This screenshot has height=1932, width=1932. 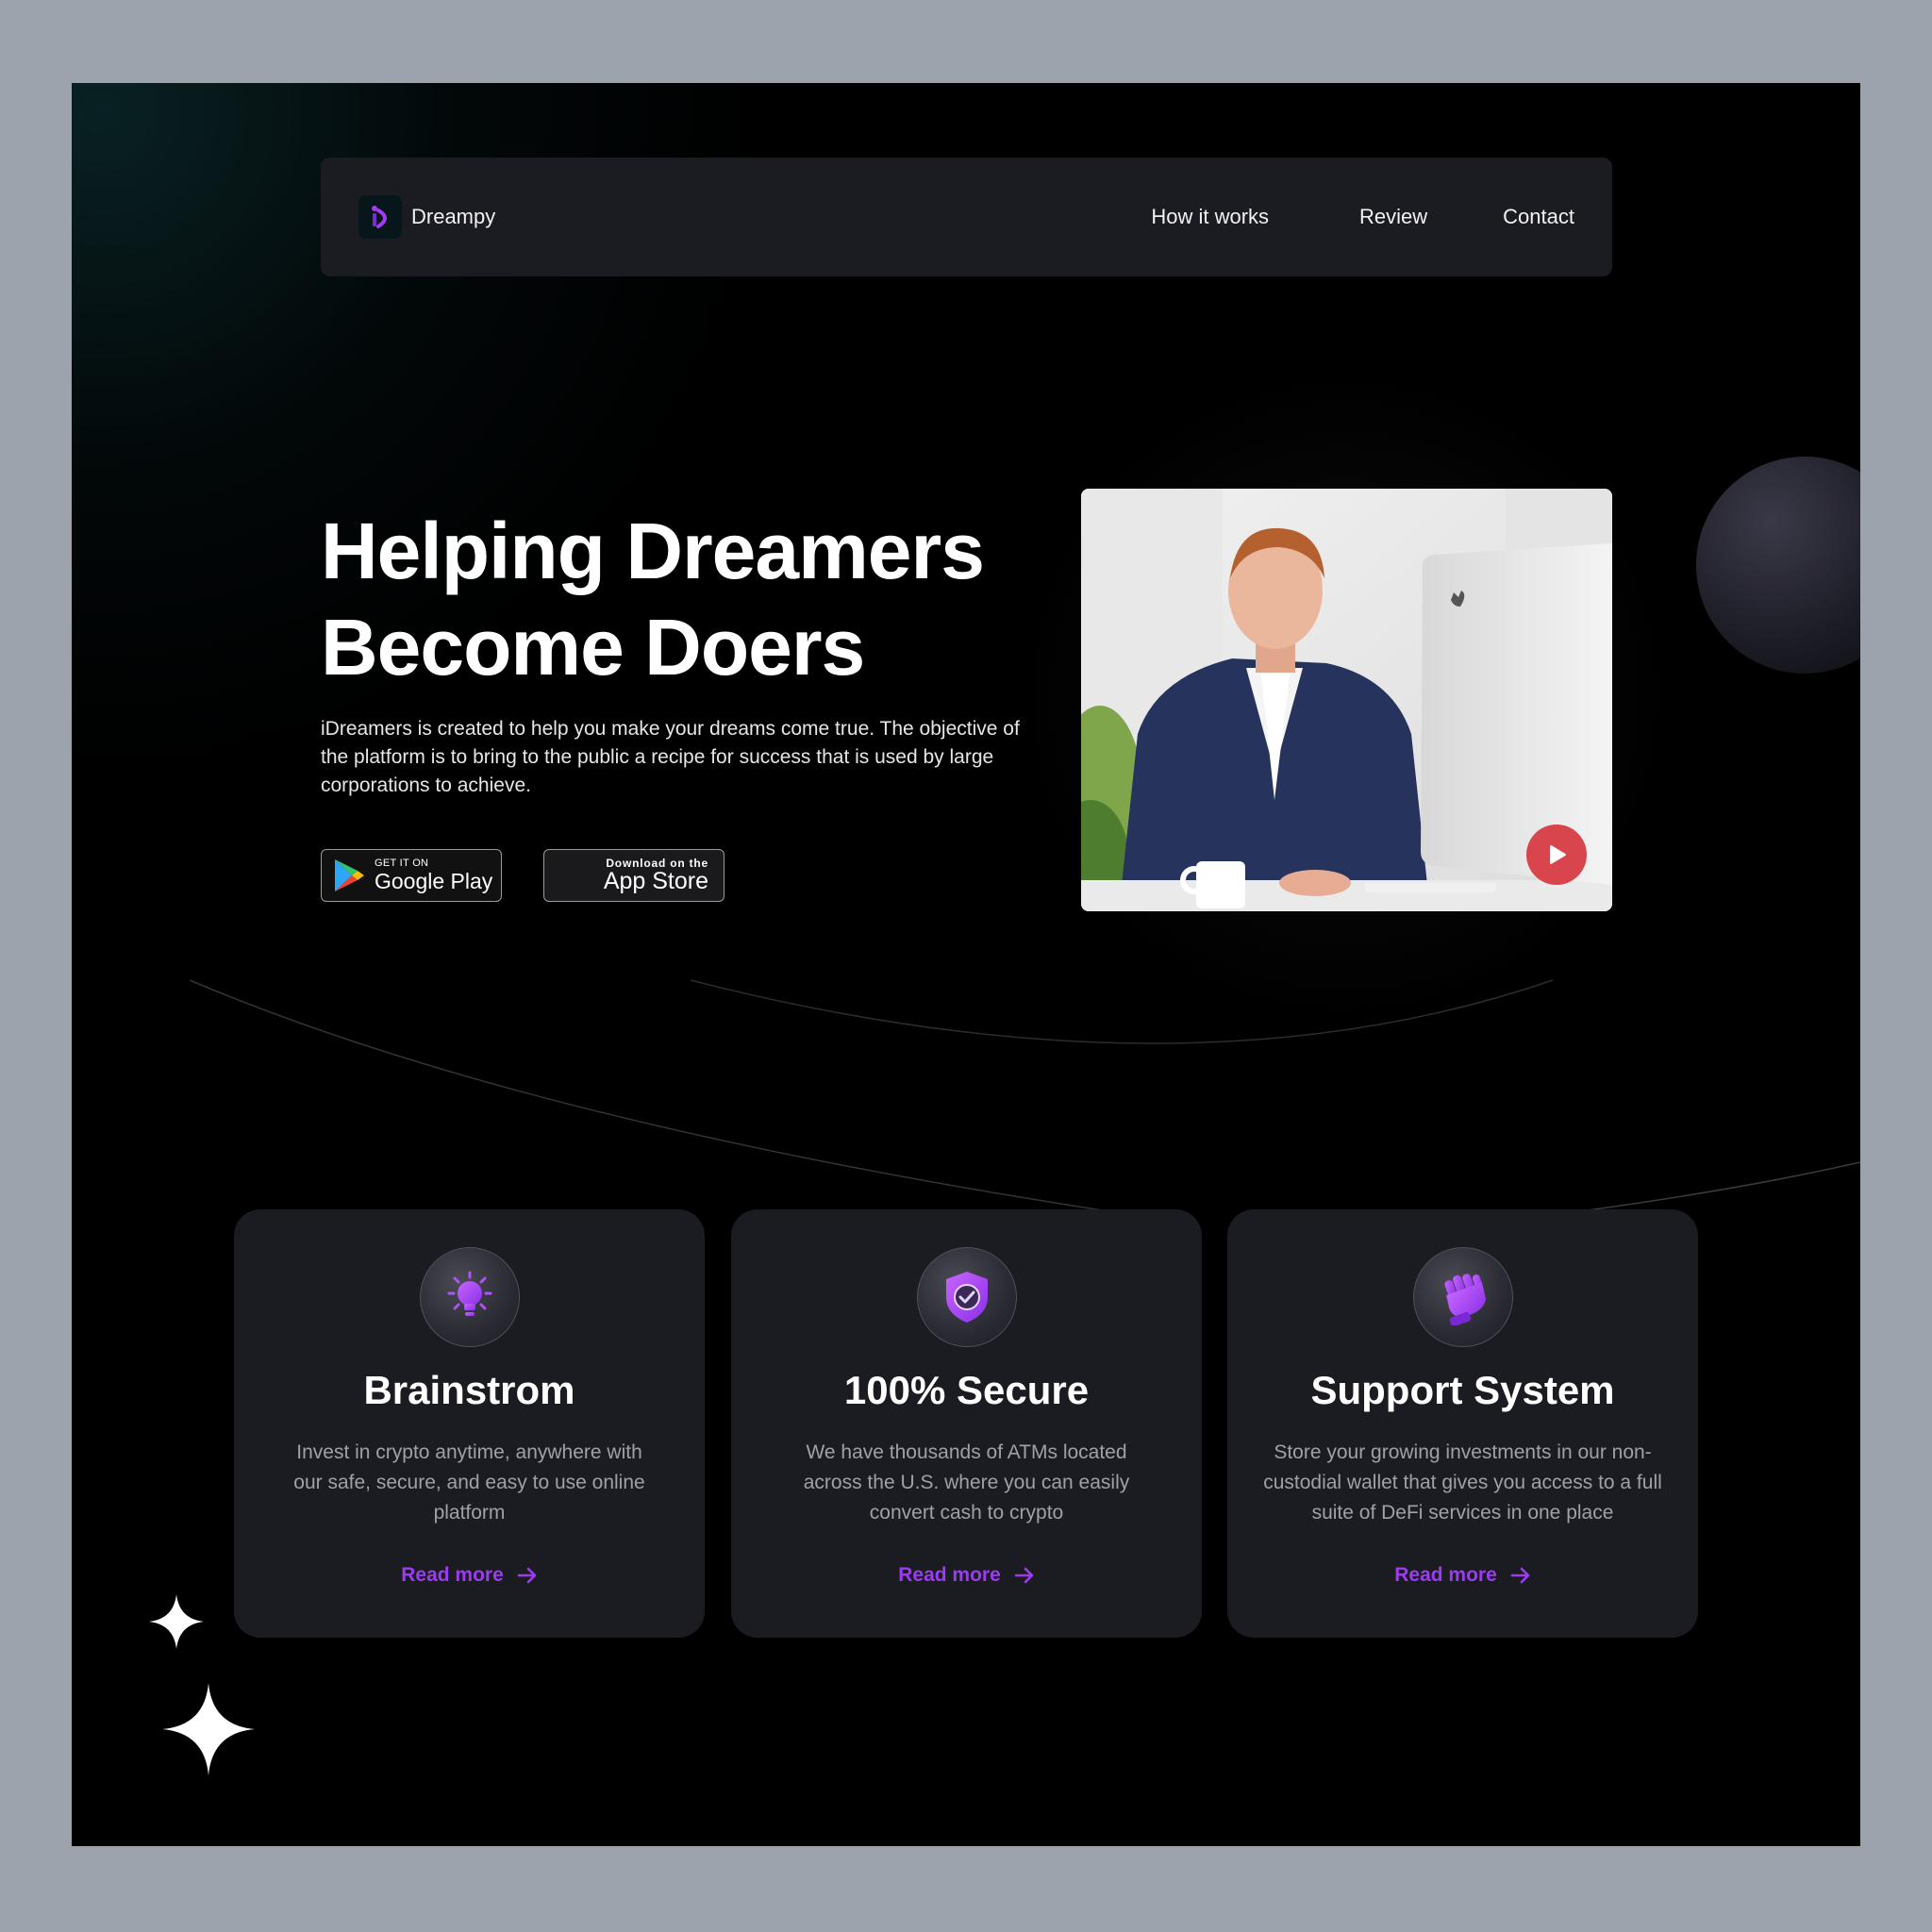 I want to click on google-play-text: GET IT ON Google Play, so click(x=434, y=876).